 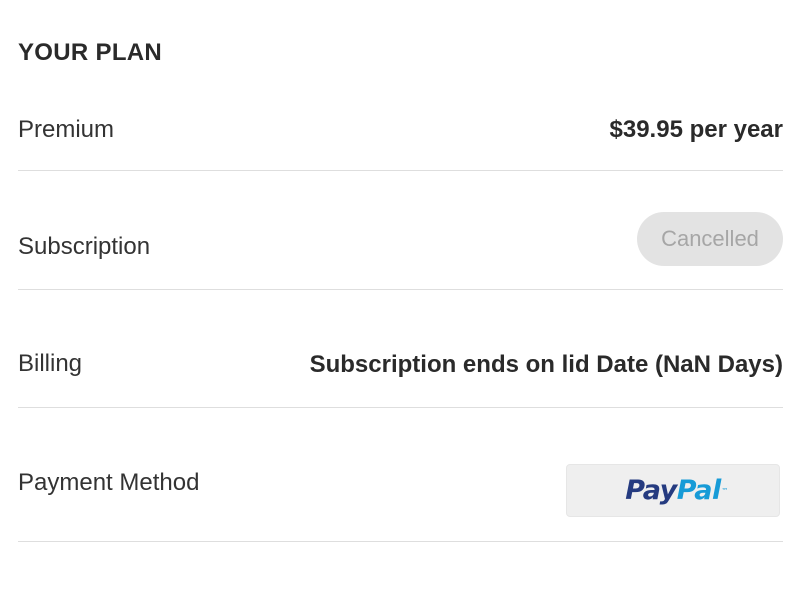 I want to click on plan-title: YOUR PLAN, so click(x=90, y=52).